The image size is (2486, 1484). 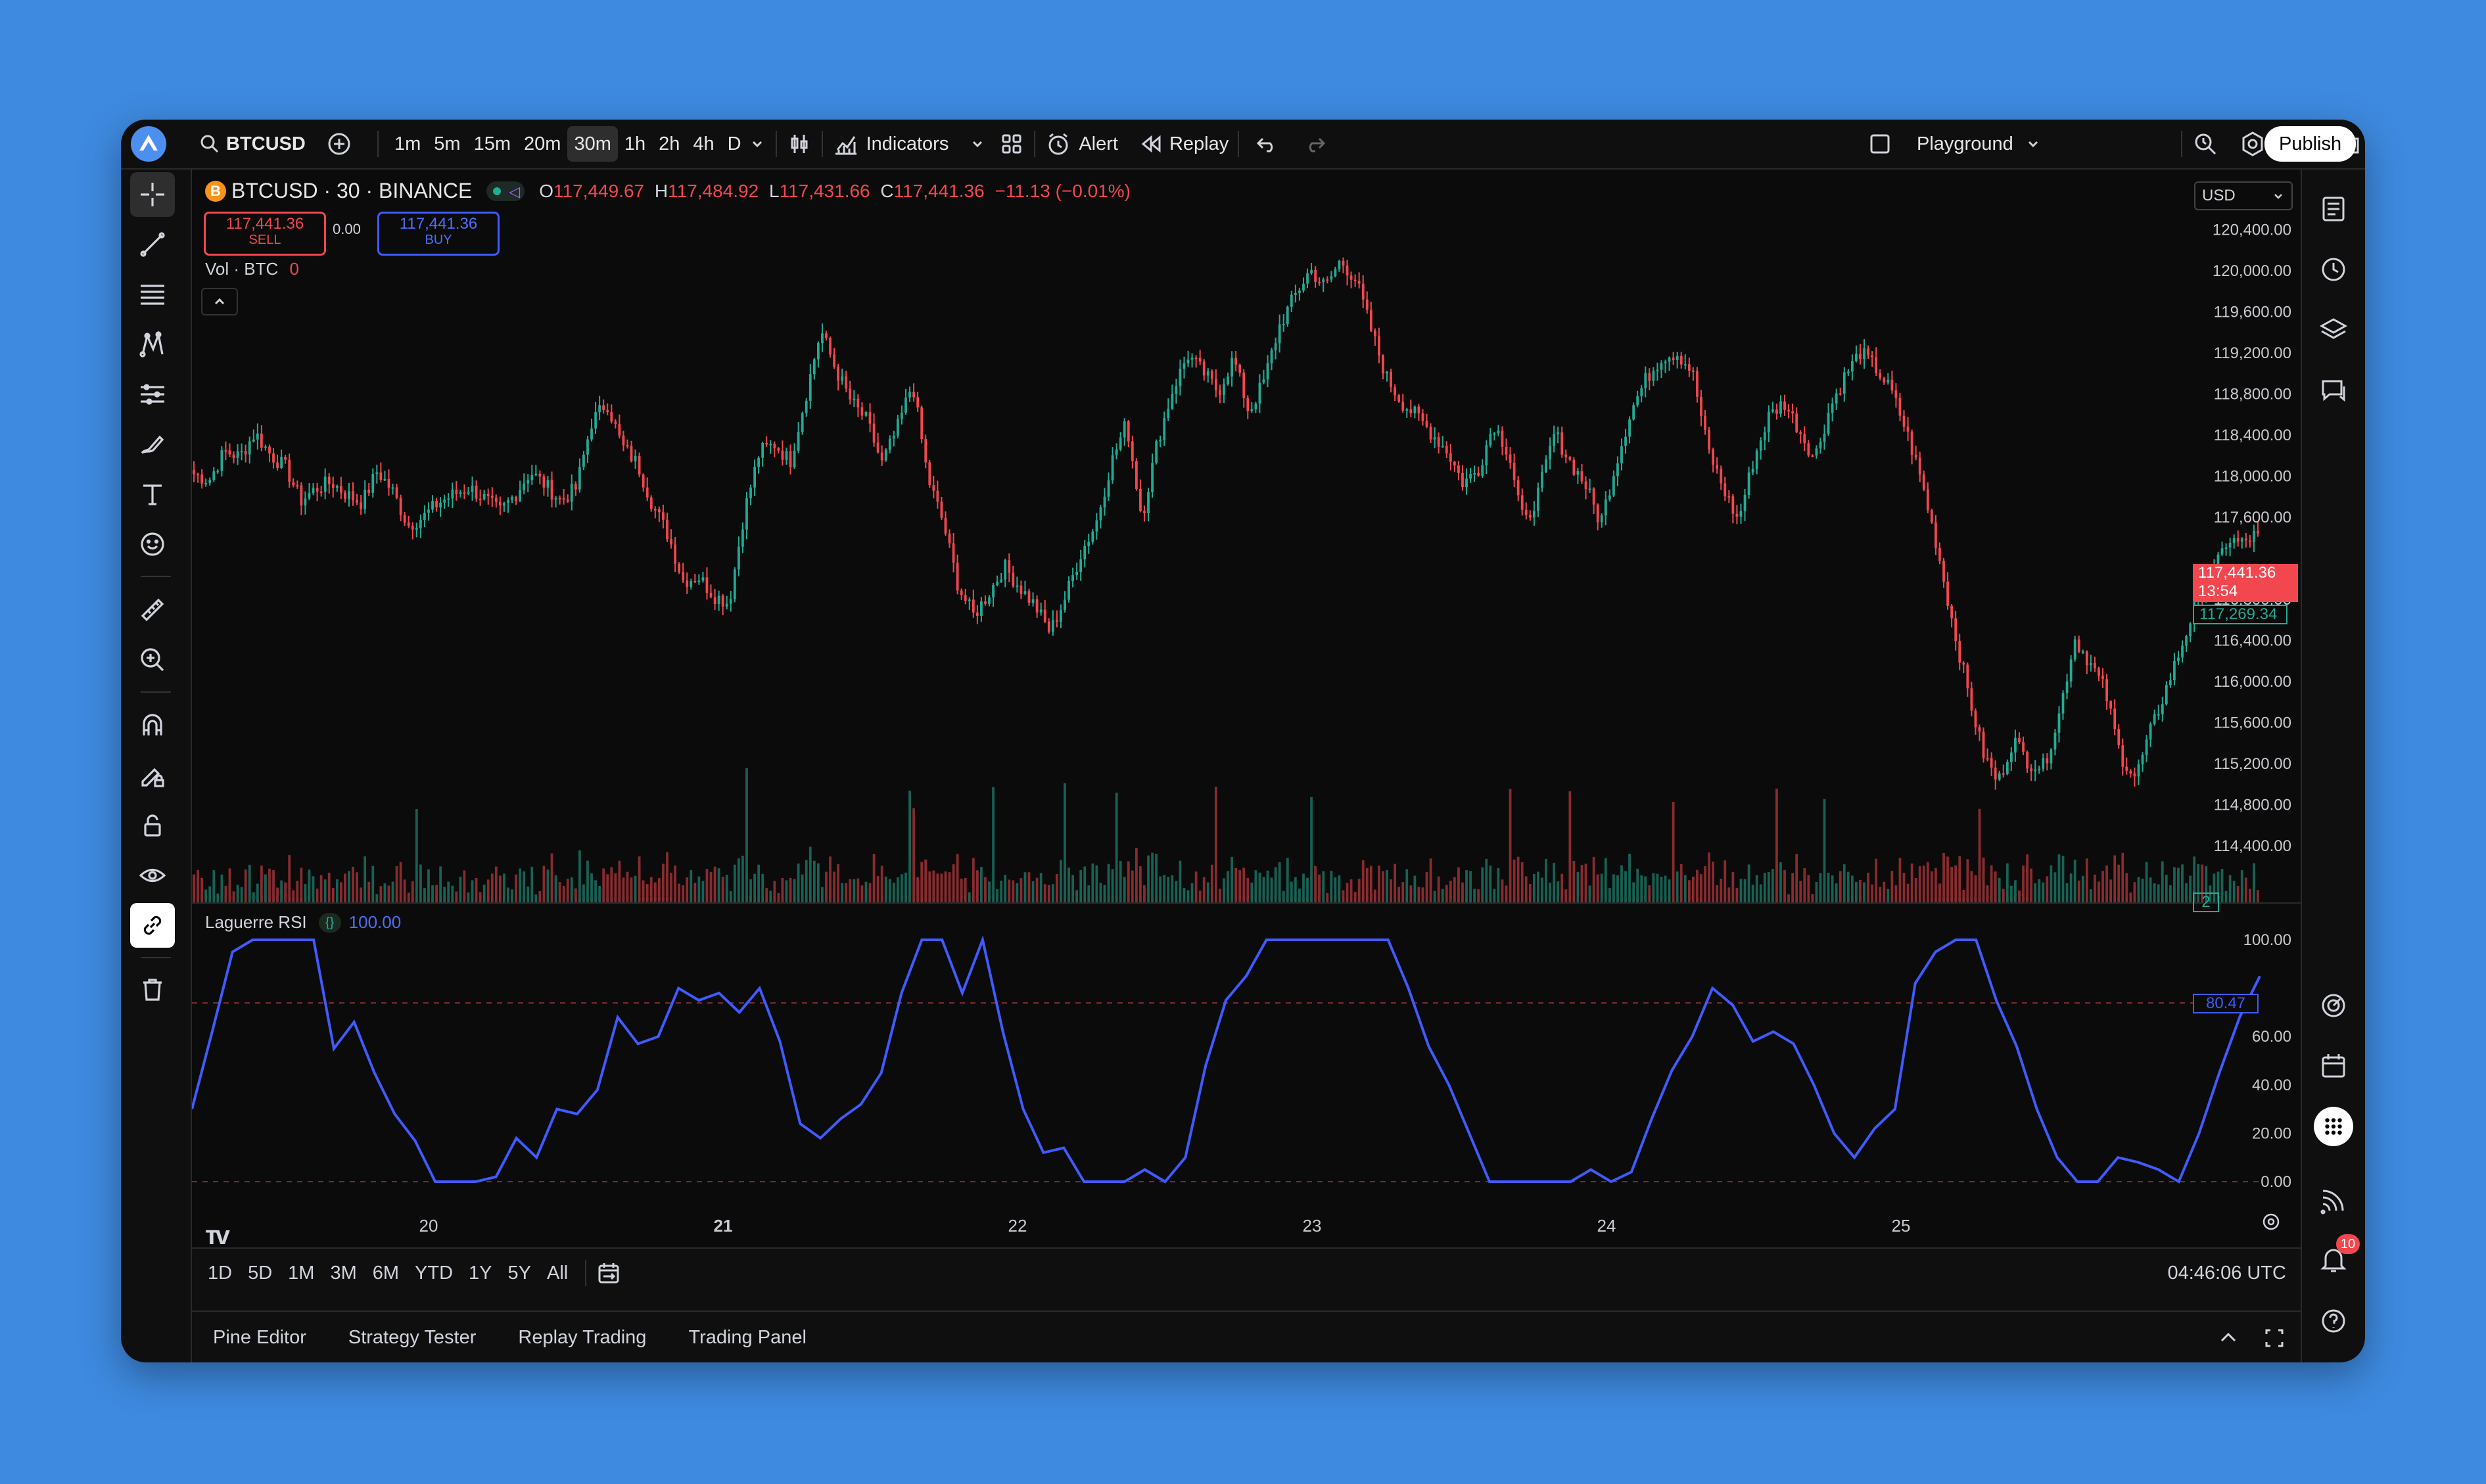 I want to click on calendar-button, so click(x=2333, y=1066).